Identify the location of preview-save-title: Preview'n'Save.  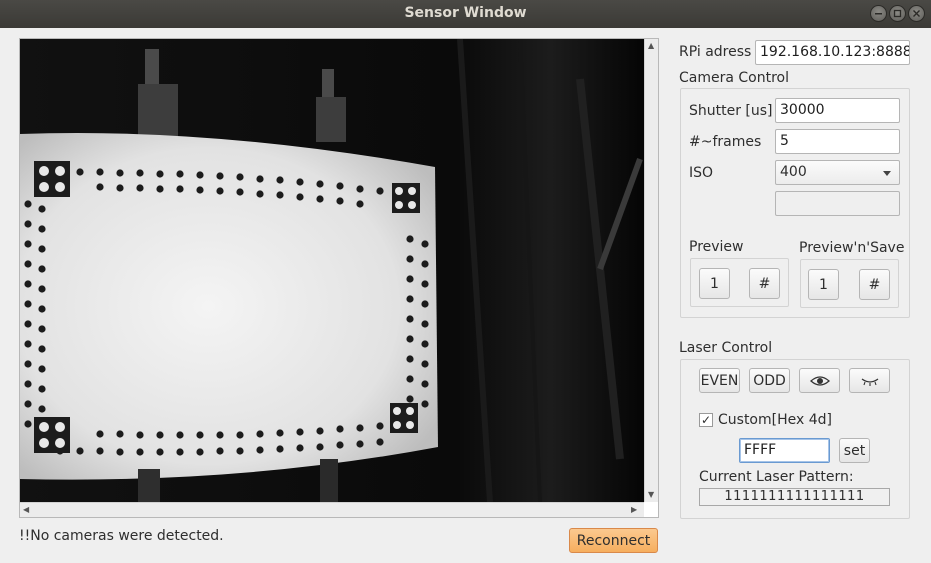
(852, 248).